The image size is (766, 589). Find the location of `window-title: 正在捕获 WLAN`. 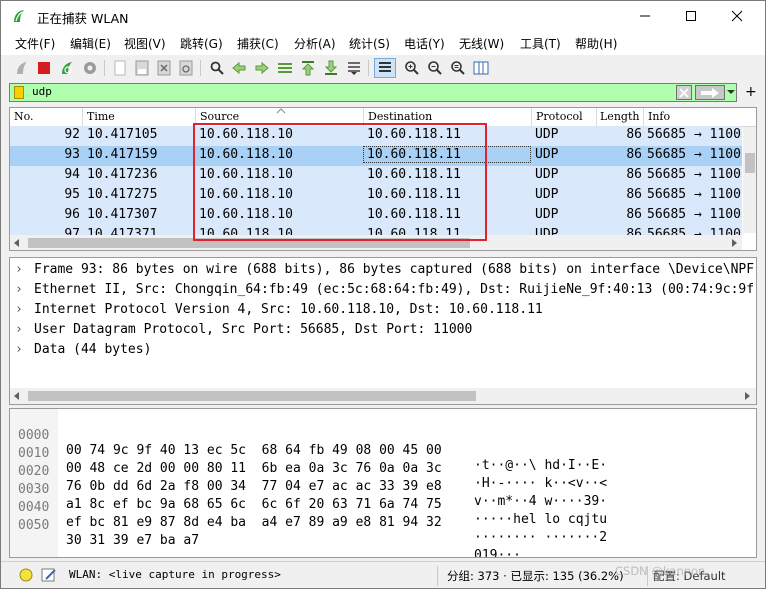

window-title: 正在捕获 WLAN is located at coordinates (83, 18).